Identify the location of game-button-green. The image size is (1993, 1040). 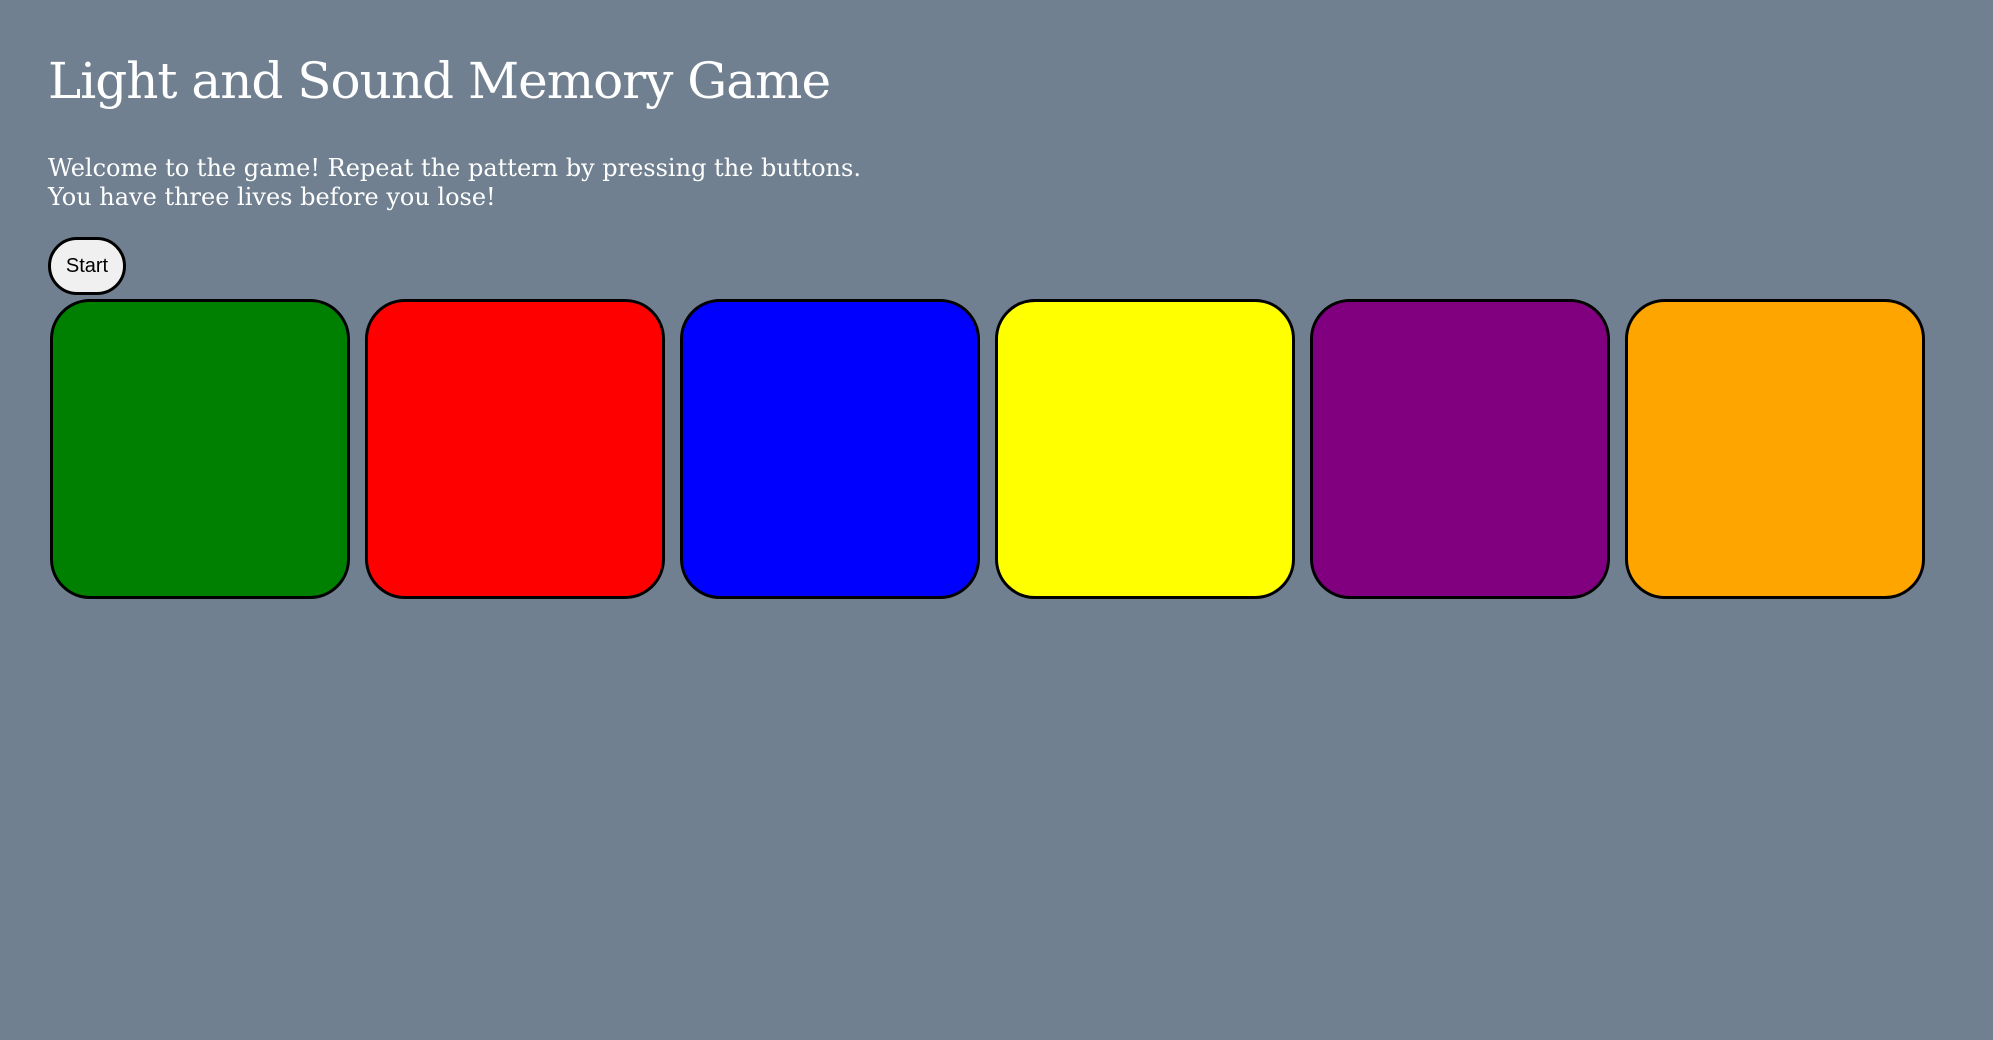
(200, 449).